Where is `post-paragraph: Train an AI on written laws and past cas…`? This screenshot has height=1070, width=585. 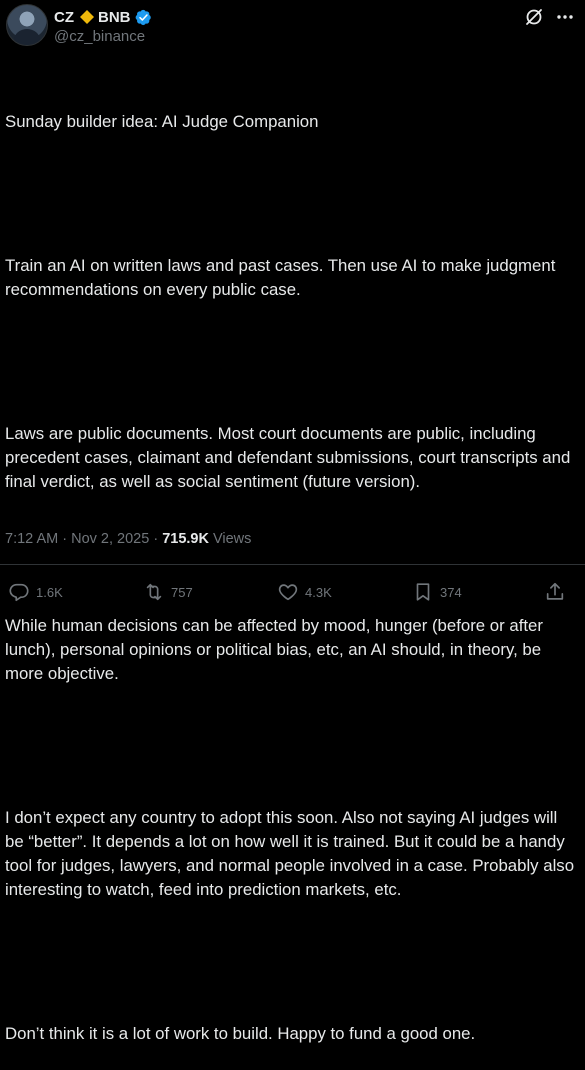
post-paragraph: Train an AI on written laws and past cas… is located at coordinates (283, 277).